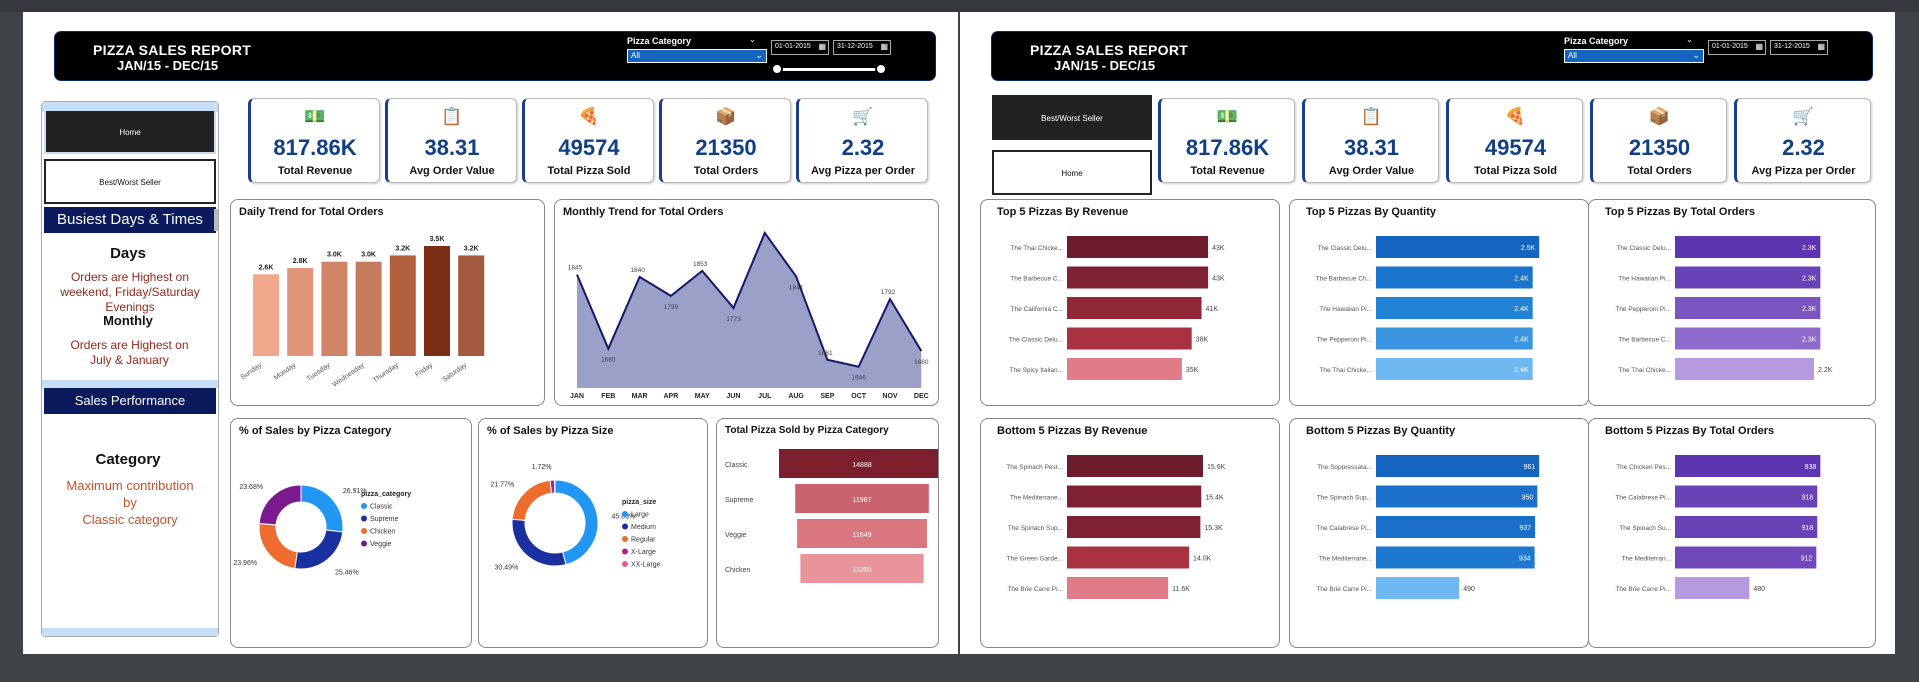 The width and height of the screenshot is (1919, 682). I want to click on bar-value-label: 490, so click(1469, 589).